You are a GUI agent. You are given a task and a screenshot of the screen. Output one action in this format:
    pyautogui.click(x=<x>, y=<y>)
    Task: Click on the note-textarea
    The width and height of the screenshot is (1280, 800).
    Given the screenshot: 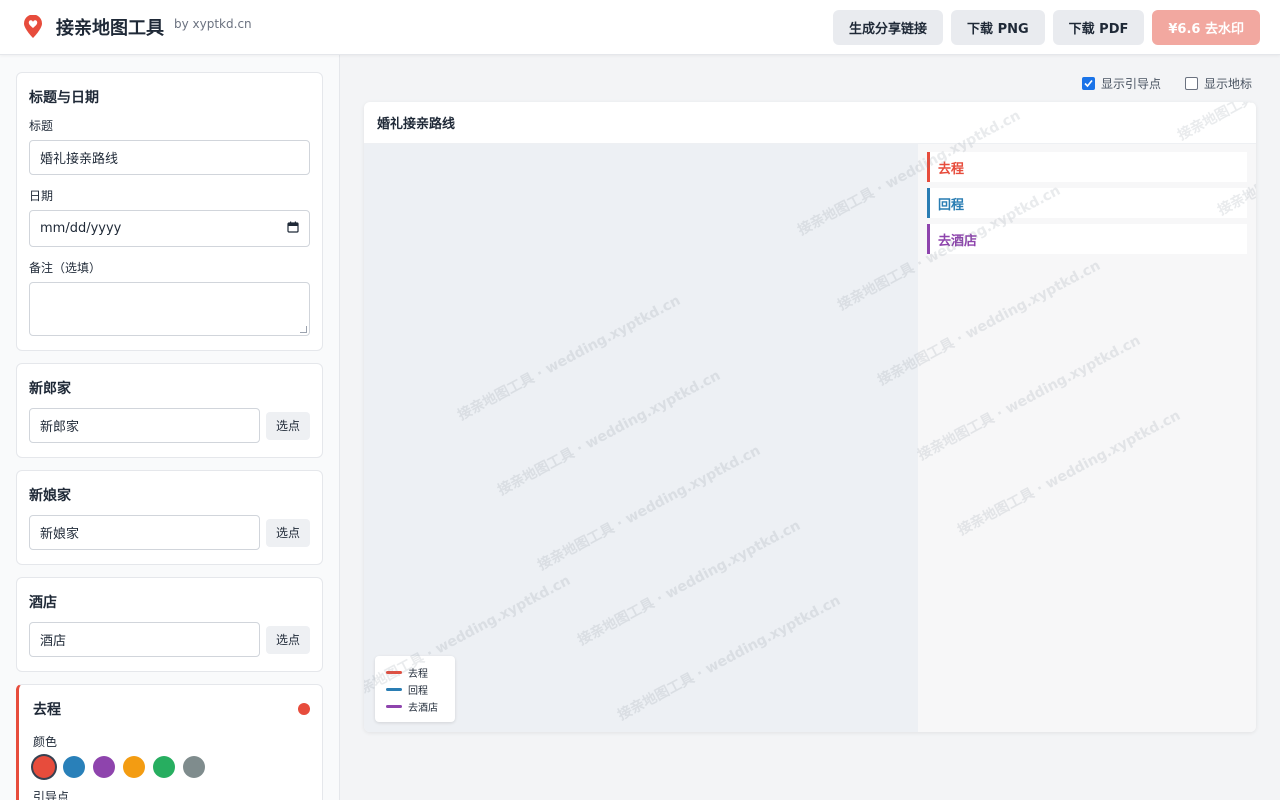 What is the action you would take?
    pyautogui.click(x=169, y=309)
    